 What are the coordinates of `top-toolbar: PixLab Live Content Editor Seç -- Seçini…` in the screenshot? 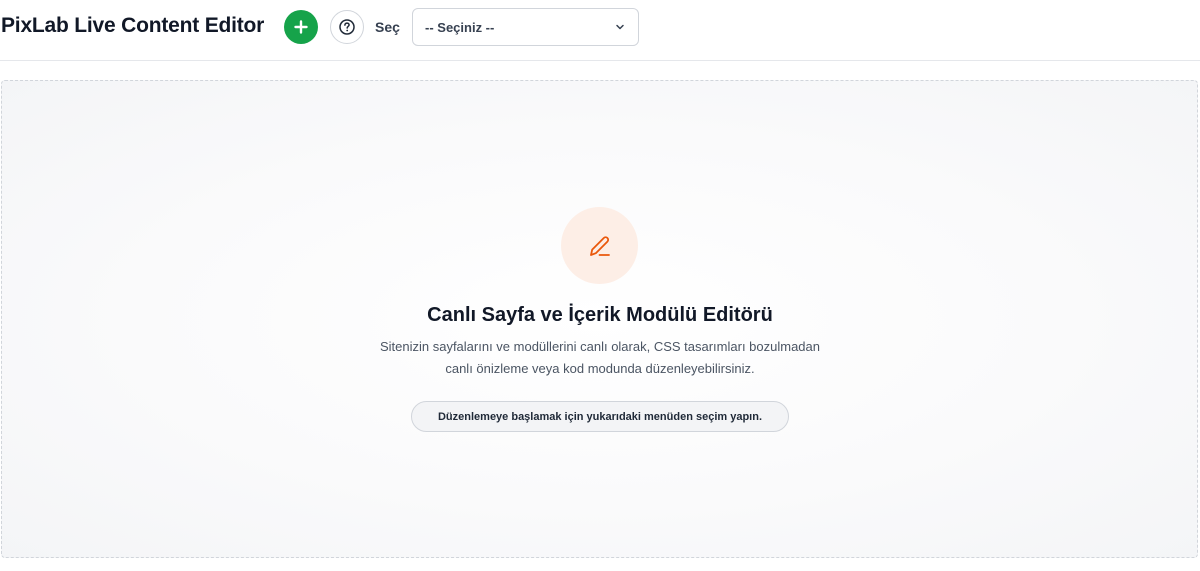 It's located at (600, 30).